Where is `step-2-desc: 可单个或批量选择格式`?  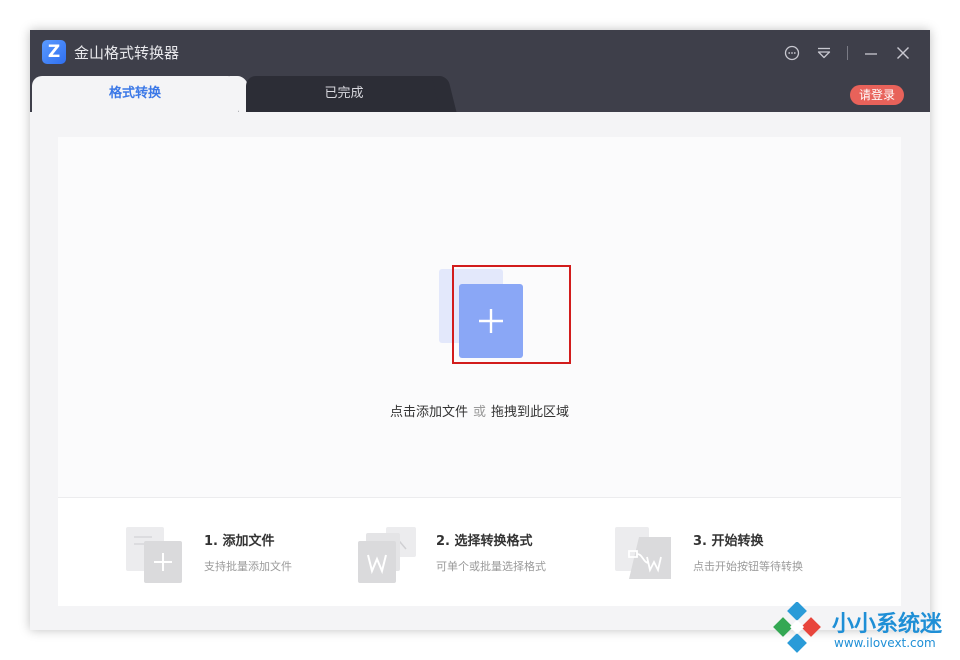 step-2-desc: 可单个或批量选择格式 is located at coordinates (491, 566).